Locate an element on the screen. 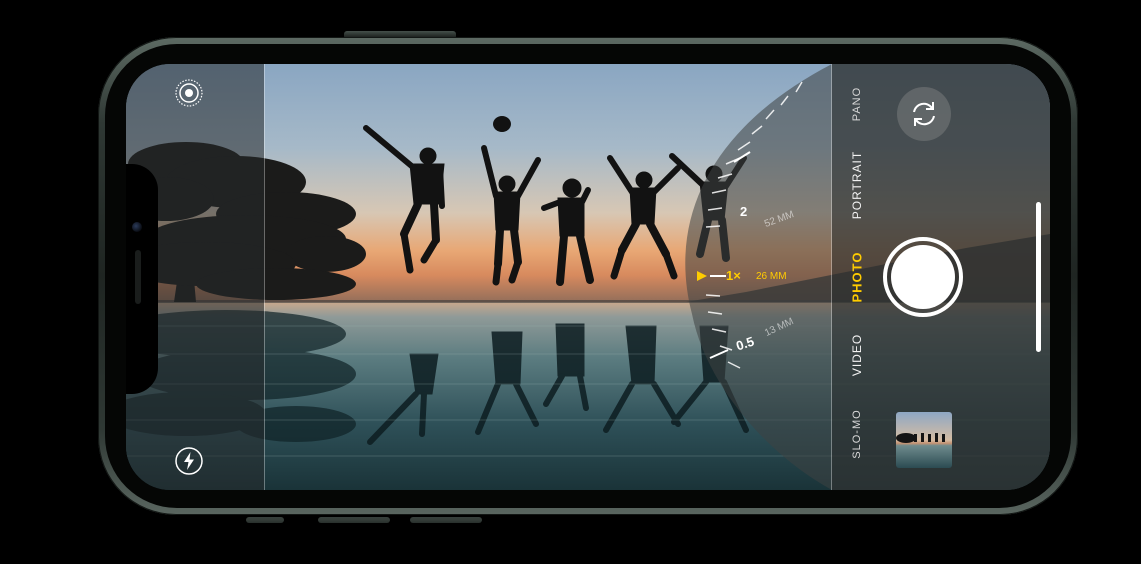 The width and height of the screenshot is (1141, 564). mode-photo: PHOTO is located at coordinates (857, 277).